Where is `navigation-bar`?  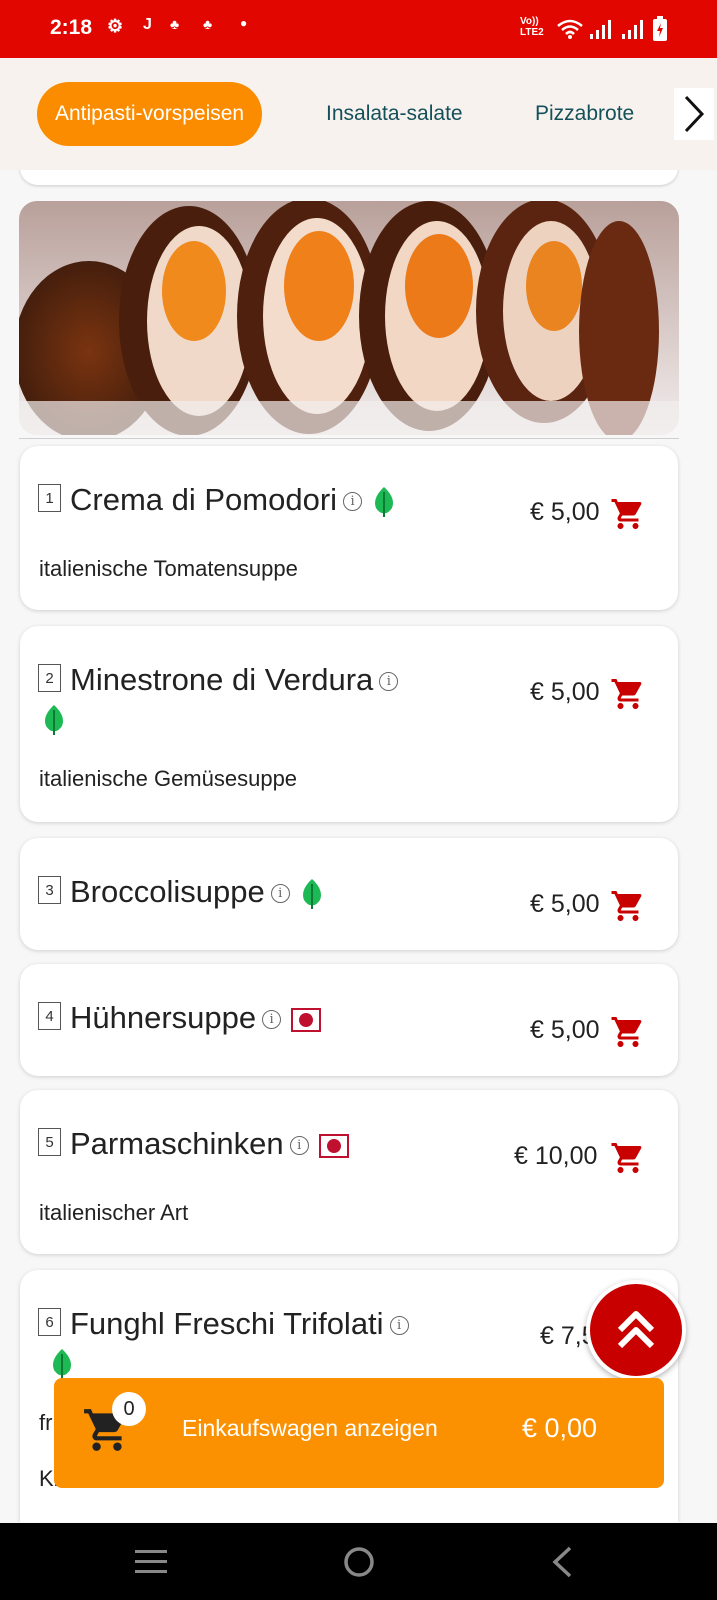 navigation-bar is located at coordinates (358, 1561).